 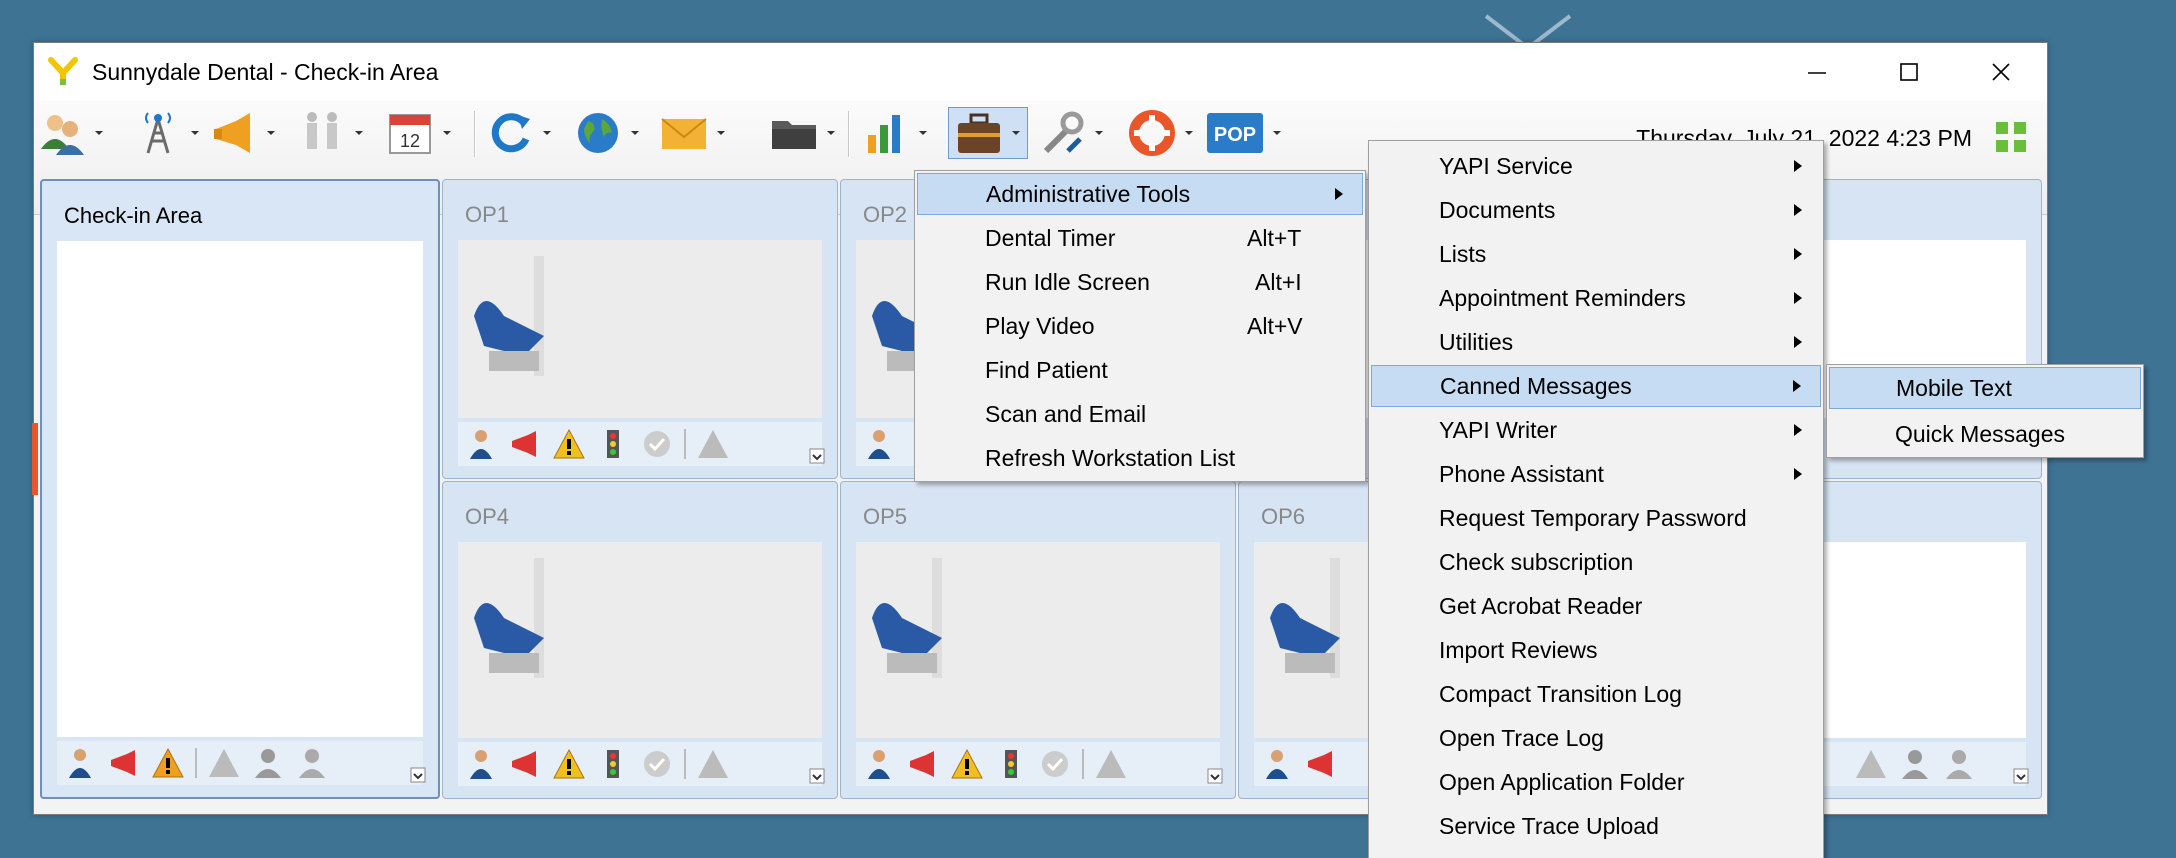 I want to click on web-button, so click(x=607, y=133).